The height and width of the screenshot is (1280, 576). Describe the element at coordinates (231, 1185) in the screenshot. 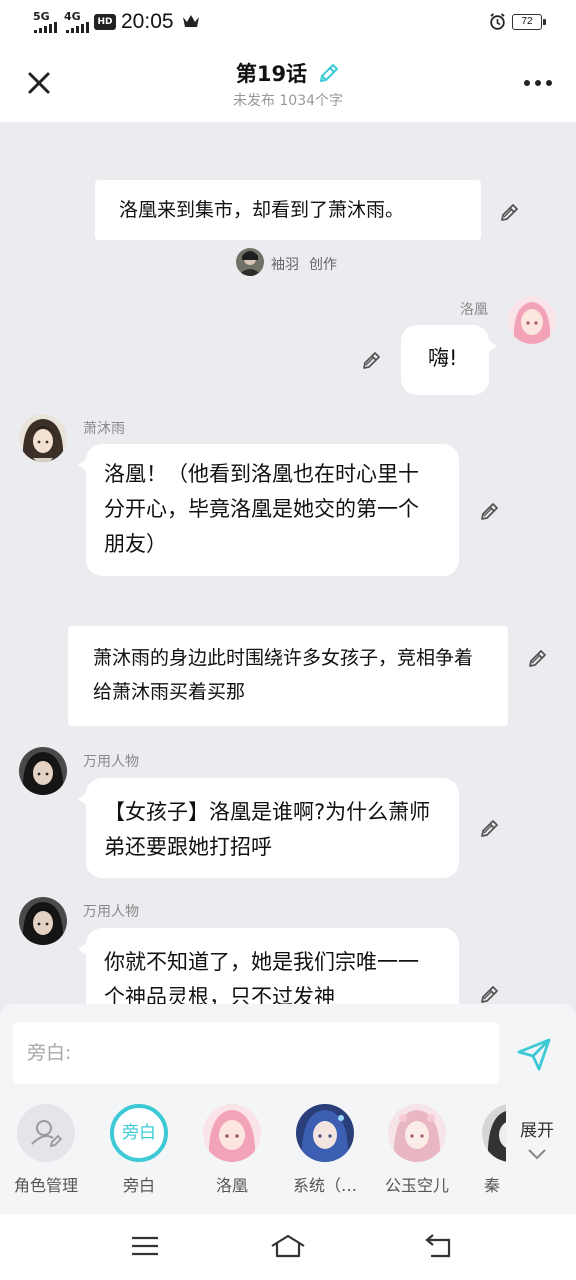

I see `role-label: 洛凰` at that location.